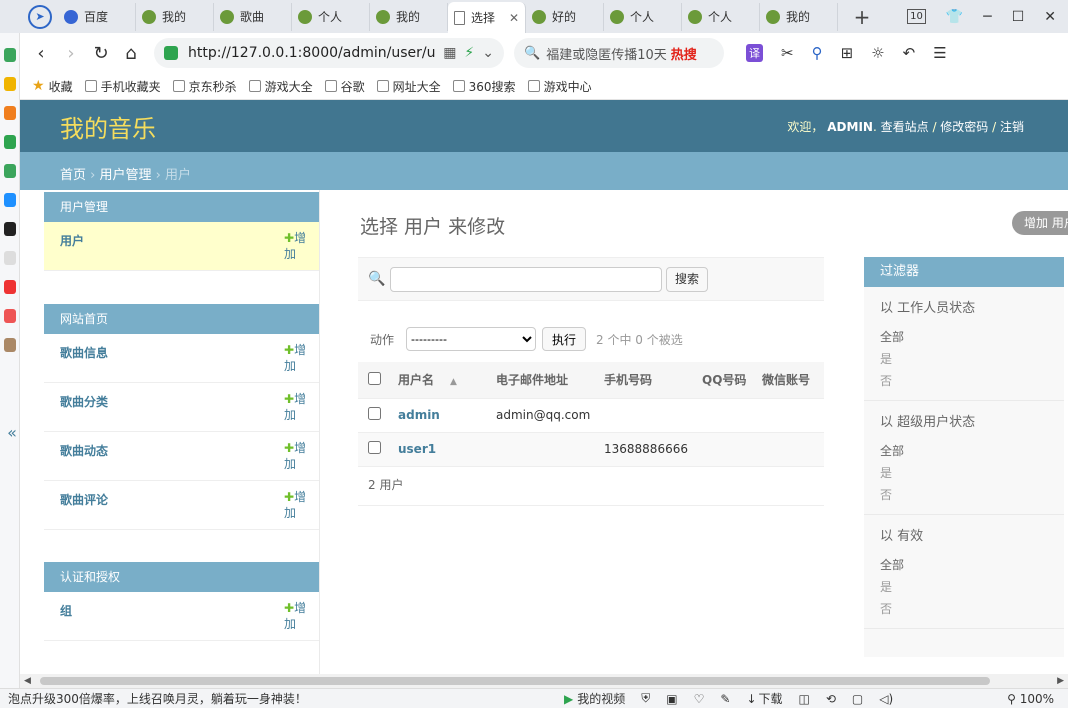 Image resolution: width=1068 pixels, height=708 pixels. What do you see at coordinates (568, 699) in the screenshot?
I see `play-icon: ▶` at bounding box center [568, 699].